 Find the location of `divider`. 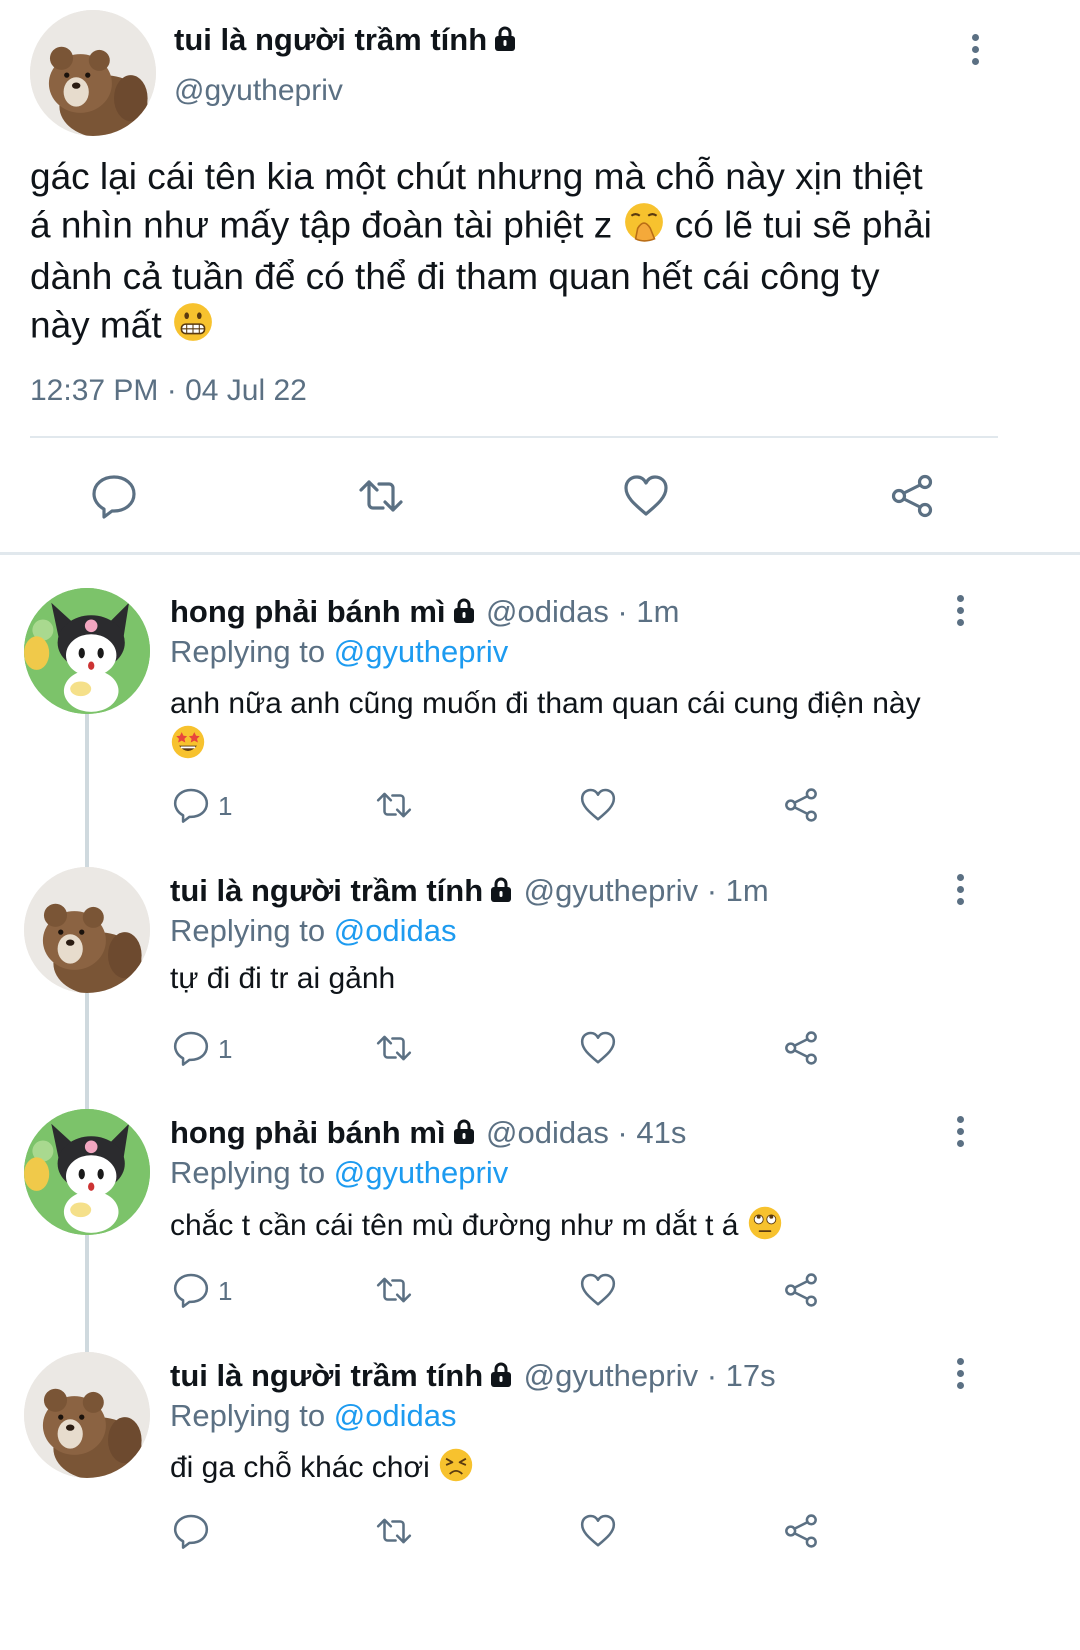

divider is located at coordinates (514, 437).